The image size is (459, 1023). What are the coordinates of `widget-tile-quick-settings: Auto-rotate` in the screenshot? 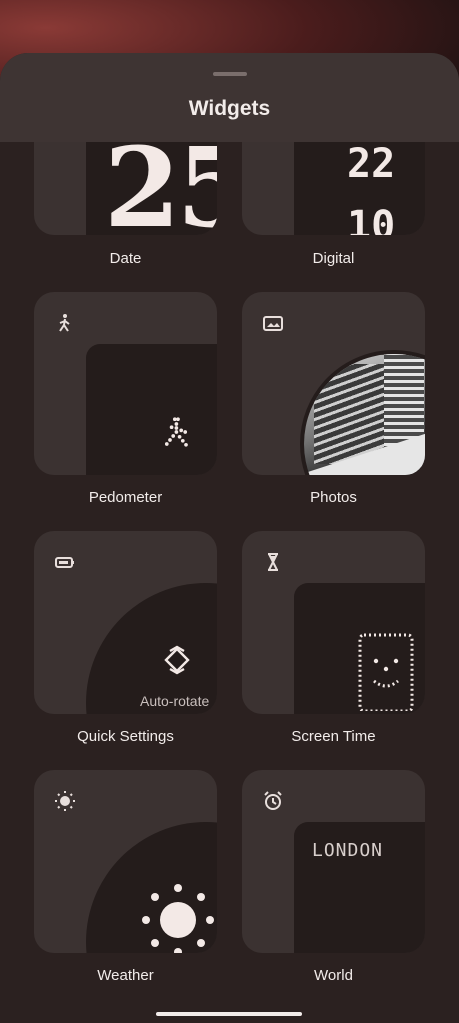 It's located at (125, 622).